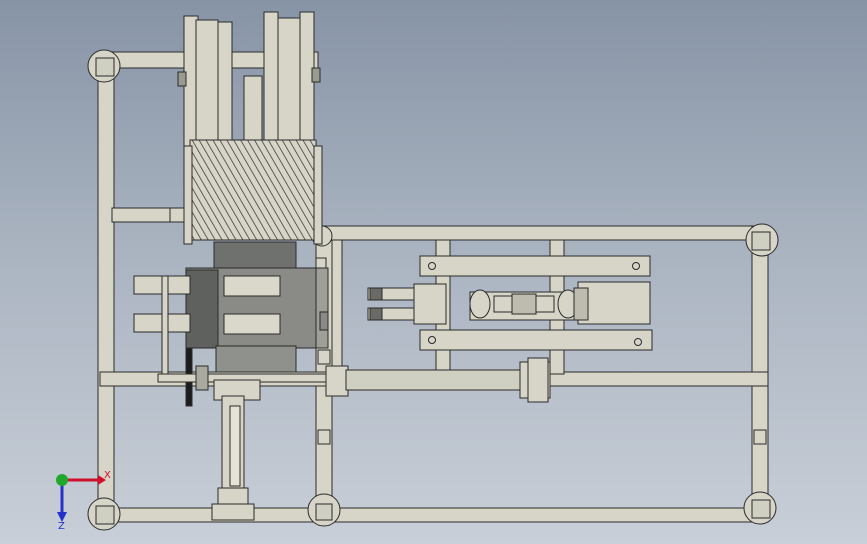 This screenshot has height=544, width=867. Describe the element at coordinates (337, 307) in the screenshot. I see `frame-aux-post` at that location.